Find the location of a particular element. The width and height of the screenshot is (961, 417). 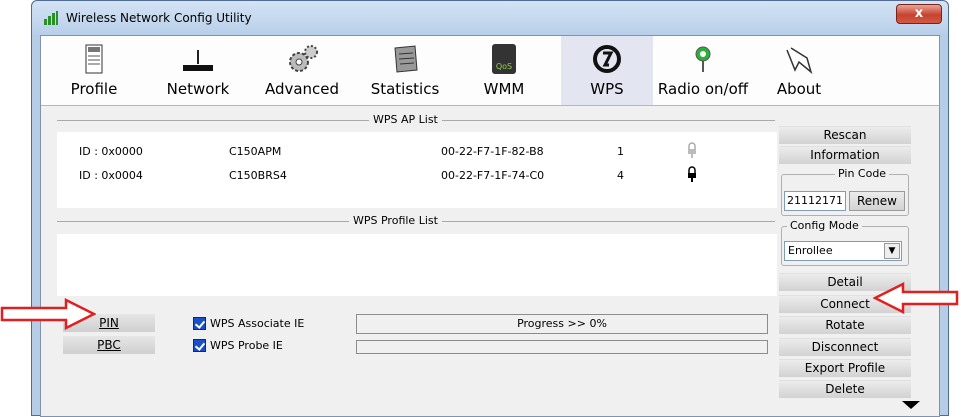

probe-ie-label: WPS Probe IE is located at coordinates (246, 345).